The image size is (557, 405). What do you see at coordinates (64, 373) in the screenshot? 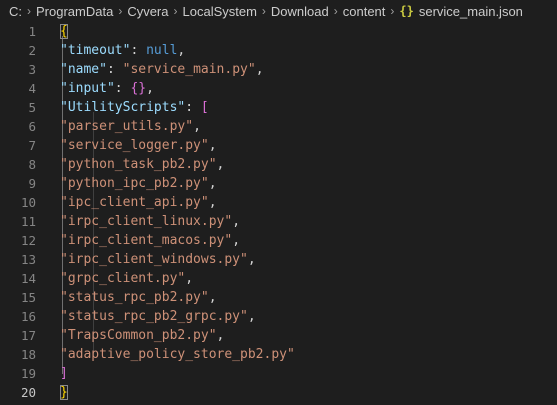
I see `json-array-close: ]` at bounding box center [64, 373].